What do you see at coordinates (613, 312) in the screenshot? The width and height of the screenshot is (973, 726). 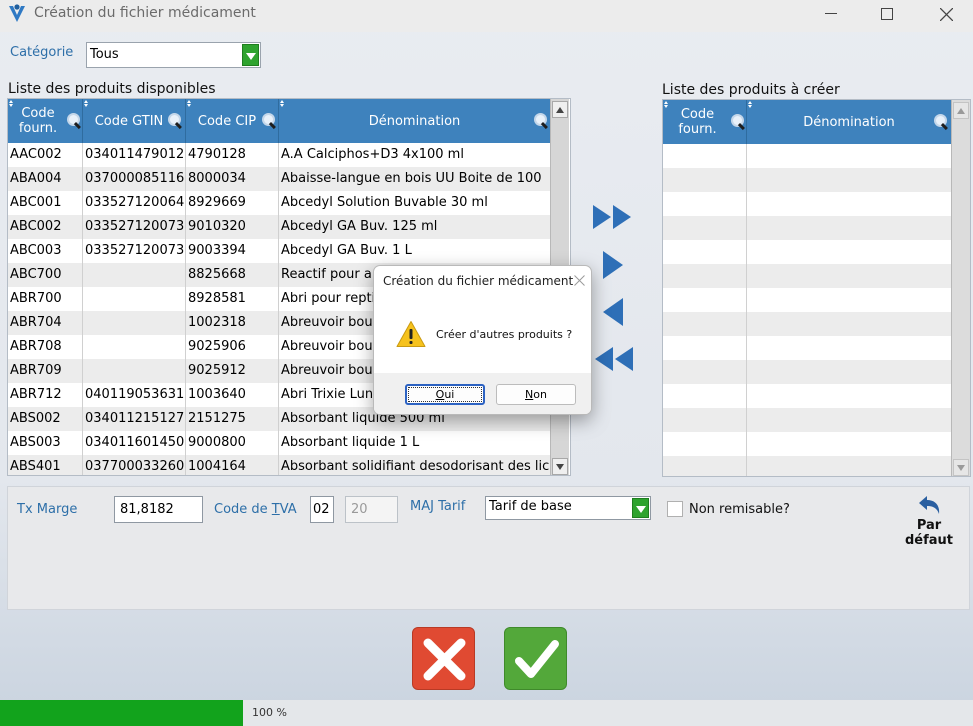 I see `remove-selected-button` at bounding box center [613, 312].